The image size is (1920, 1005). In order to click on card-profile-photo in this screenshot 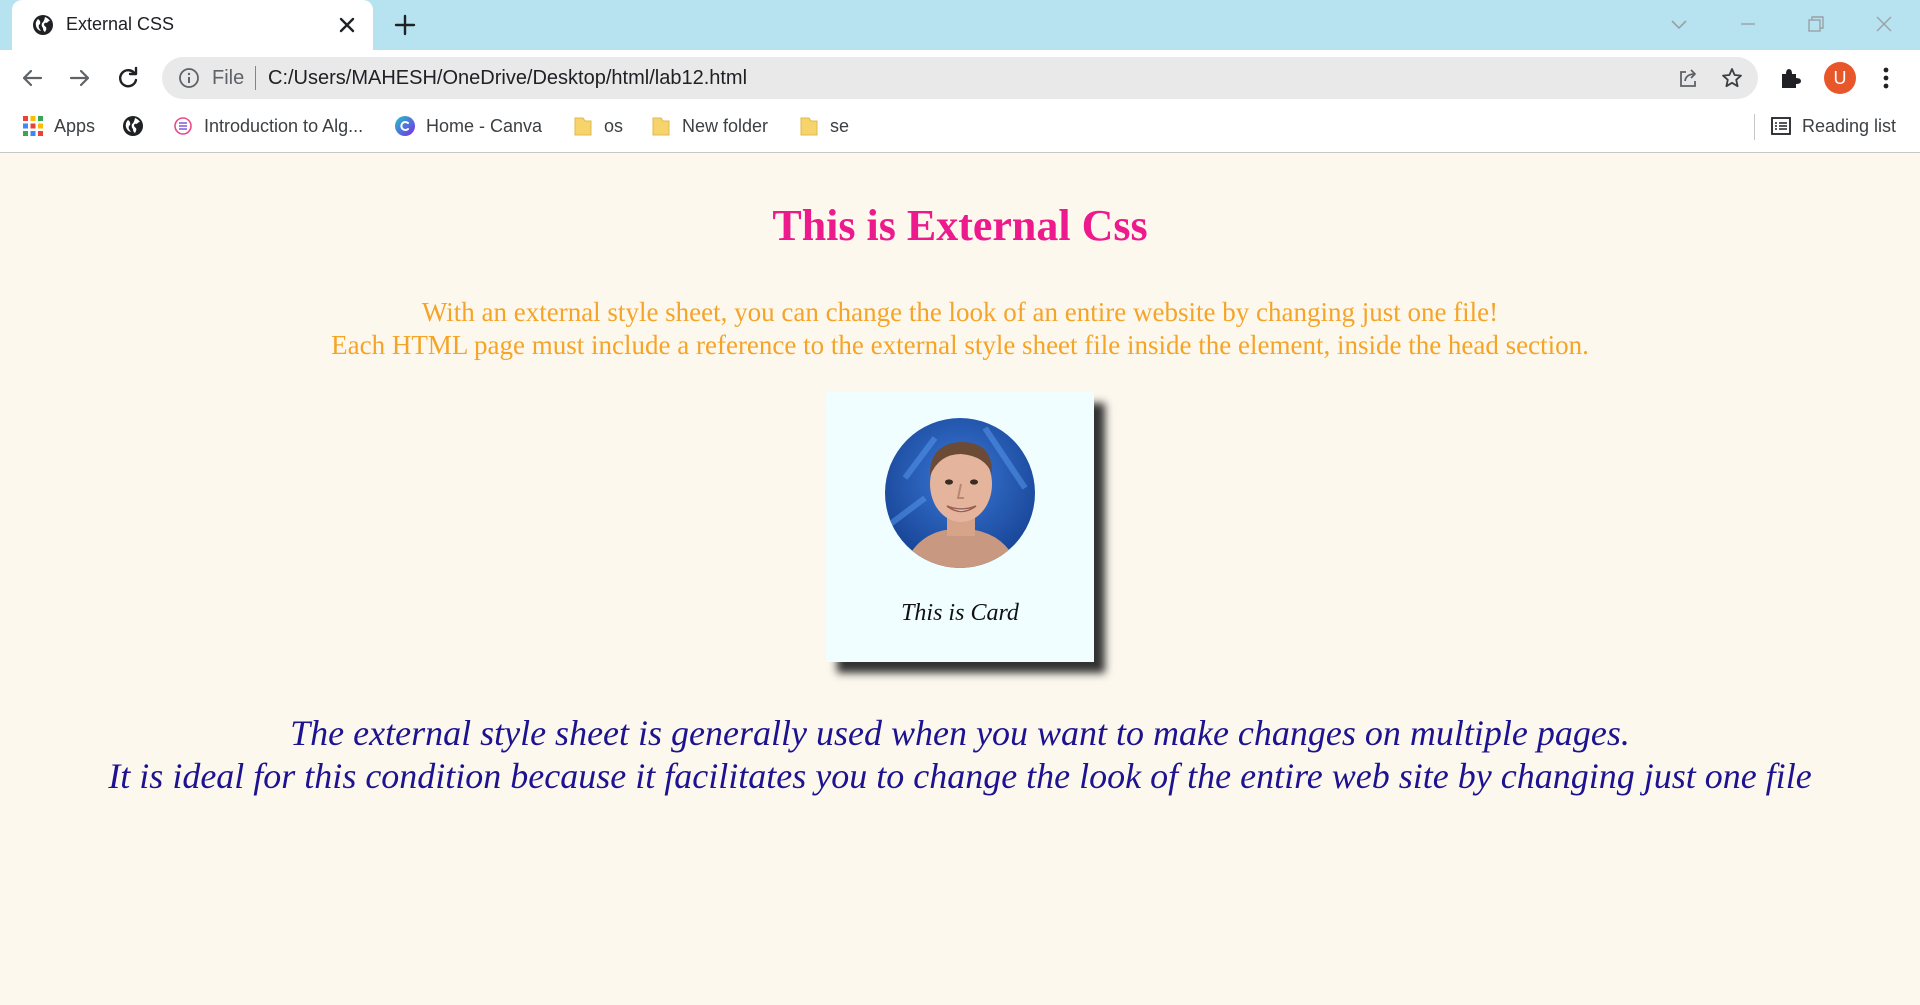, I will do `click(960, 493)`.